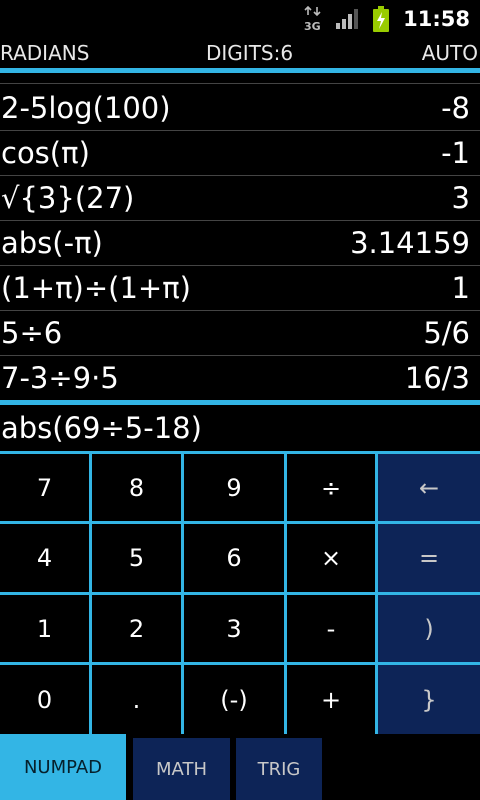  I want to click on history-row: 5÷6 5/6, so click(240, 333).